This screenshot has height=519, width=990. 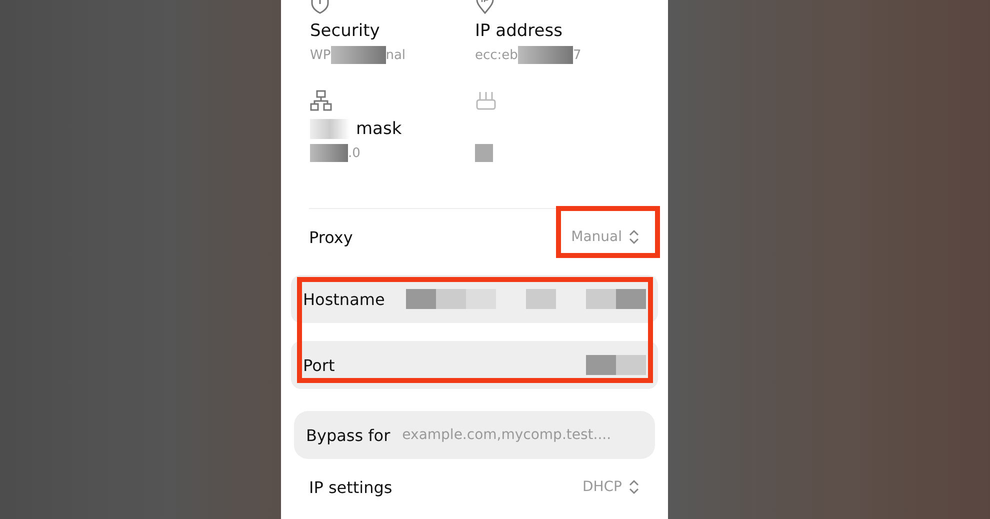 What do you see at coordinates (350, 487) in the screenshot?
I see `ip-settings-label: IP settings` at bounding box center [350, 487].